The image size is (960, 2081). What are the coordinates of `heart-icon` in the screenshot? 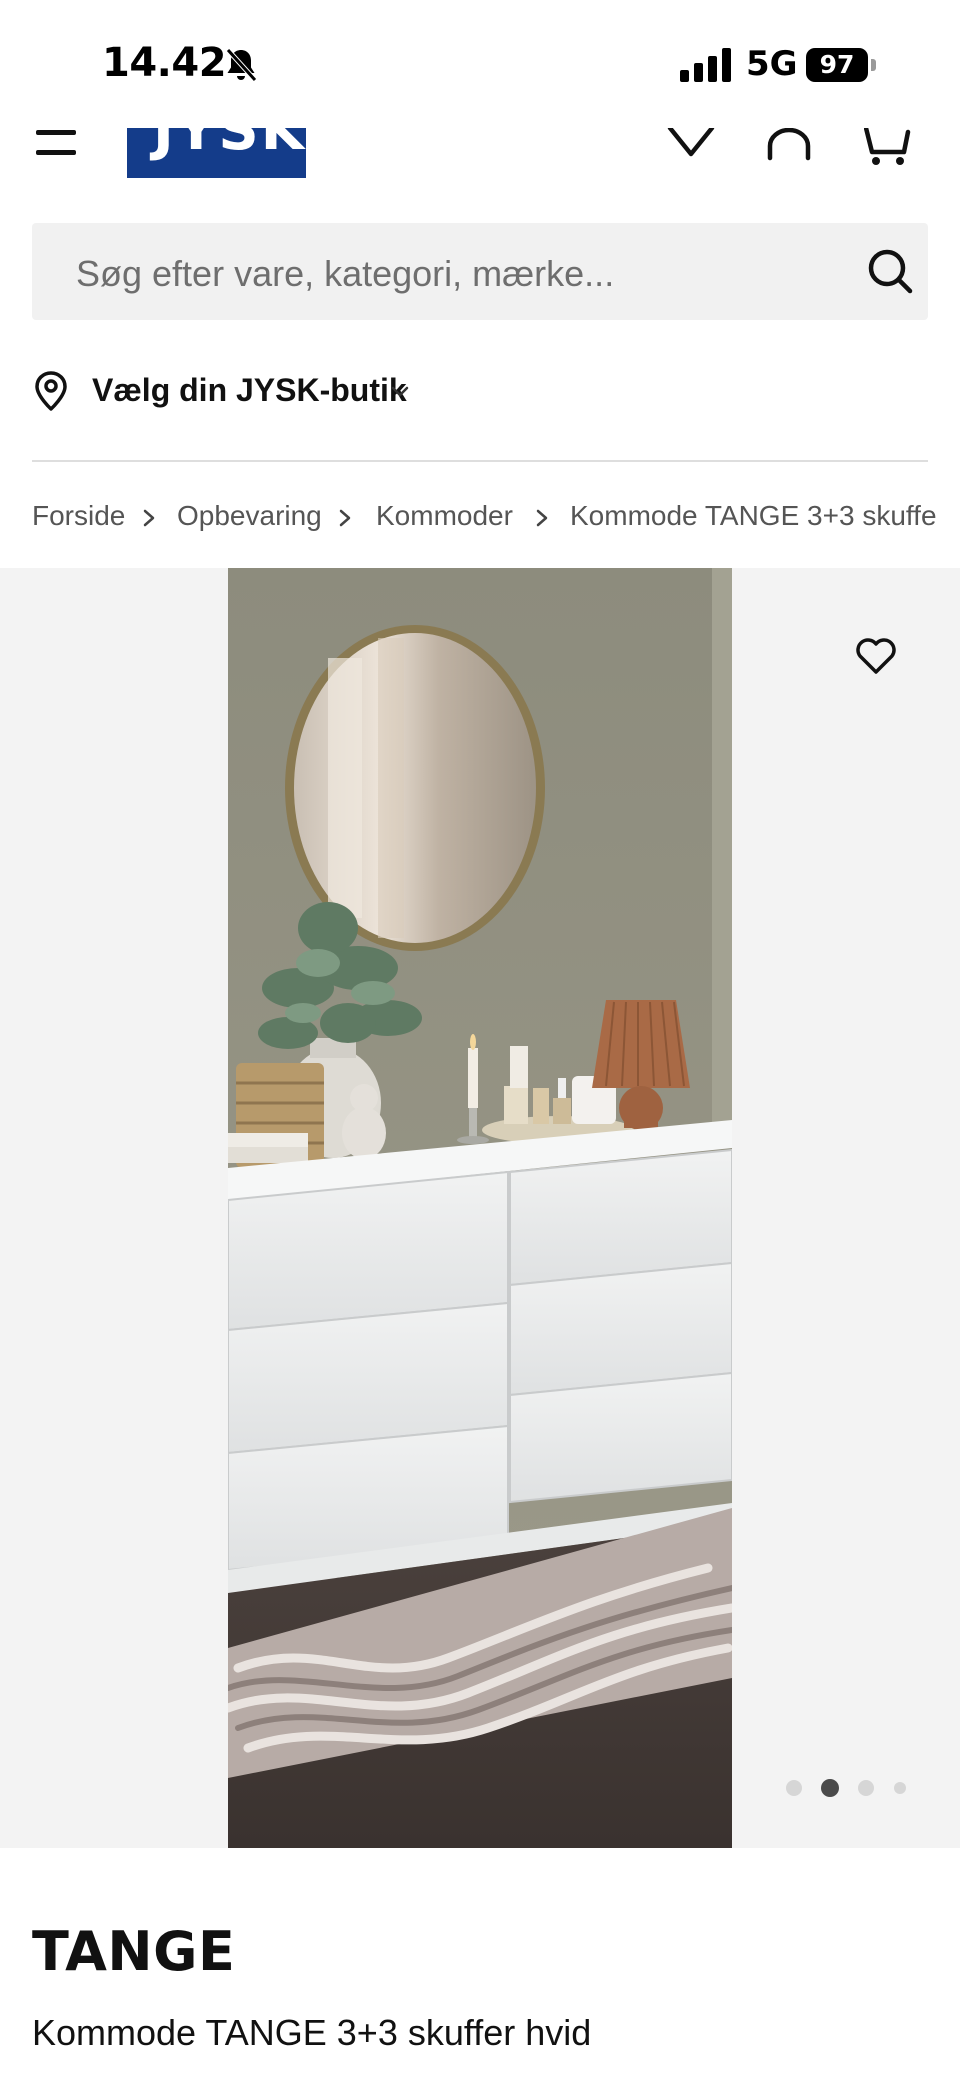 It's located at (876, 656).